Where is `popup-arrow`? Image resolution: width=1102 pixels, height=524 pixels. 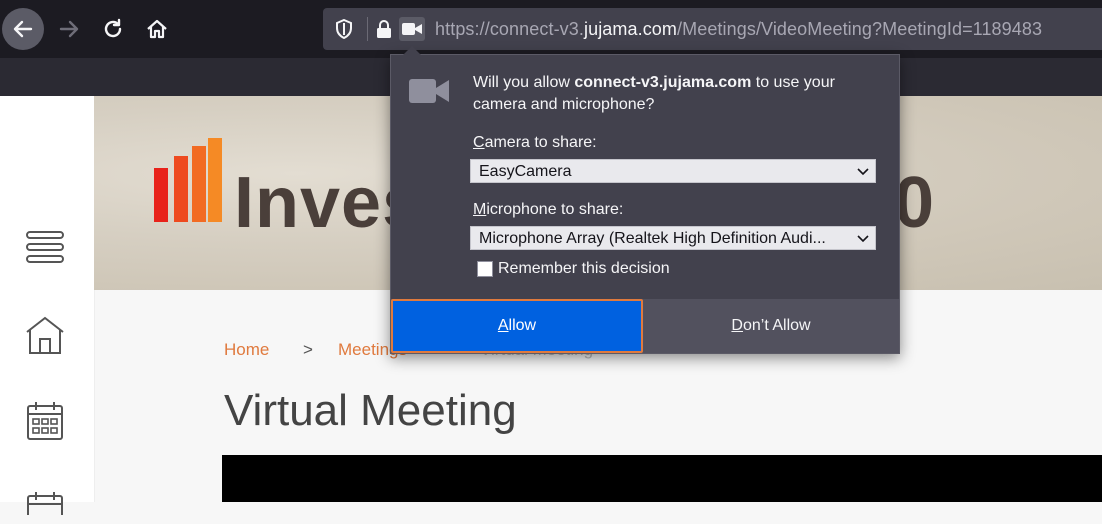
popup-arrow is located at coordinates (412, 50).